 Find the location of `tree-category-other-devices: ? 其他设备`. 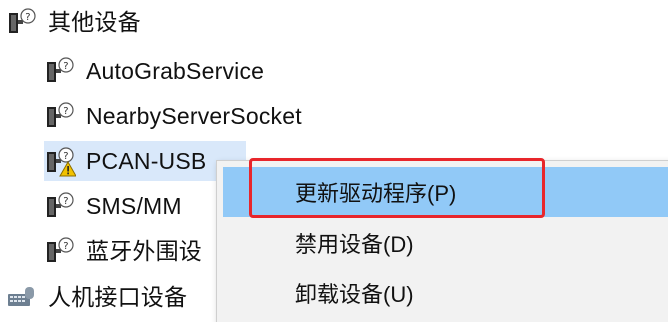

tree-category-other-devices: ? 其他设备 is located at coordinates (73, 22).